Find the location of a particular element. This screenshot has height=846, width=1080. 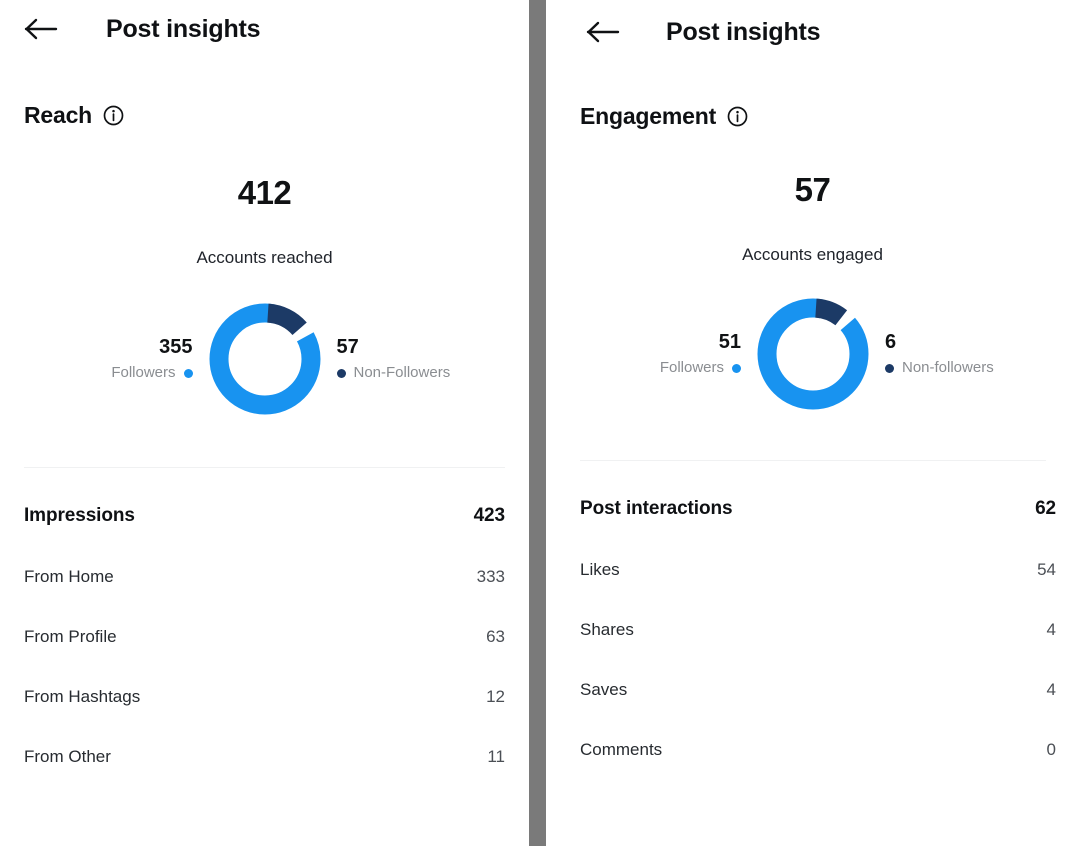

row-value: 333 is located at coordinates (490, 576).